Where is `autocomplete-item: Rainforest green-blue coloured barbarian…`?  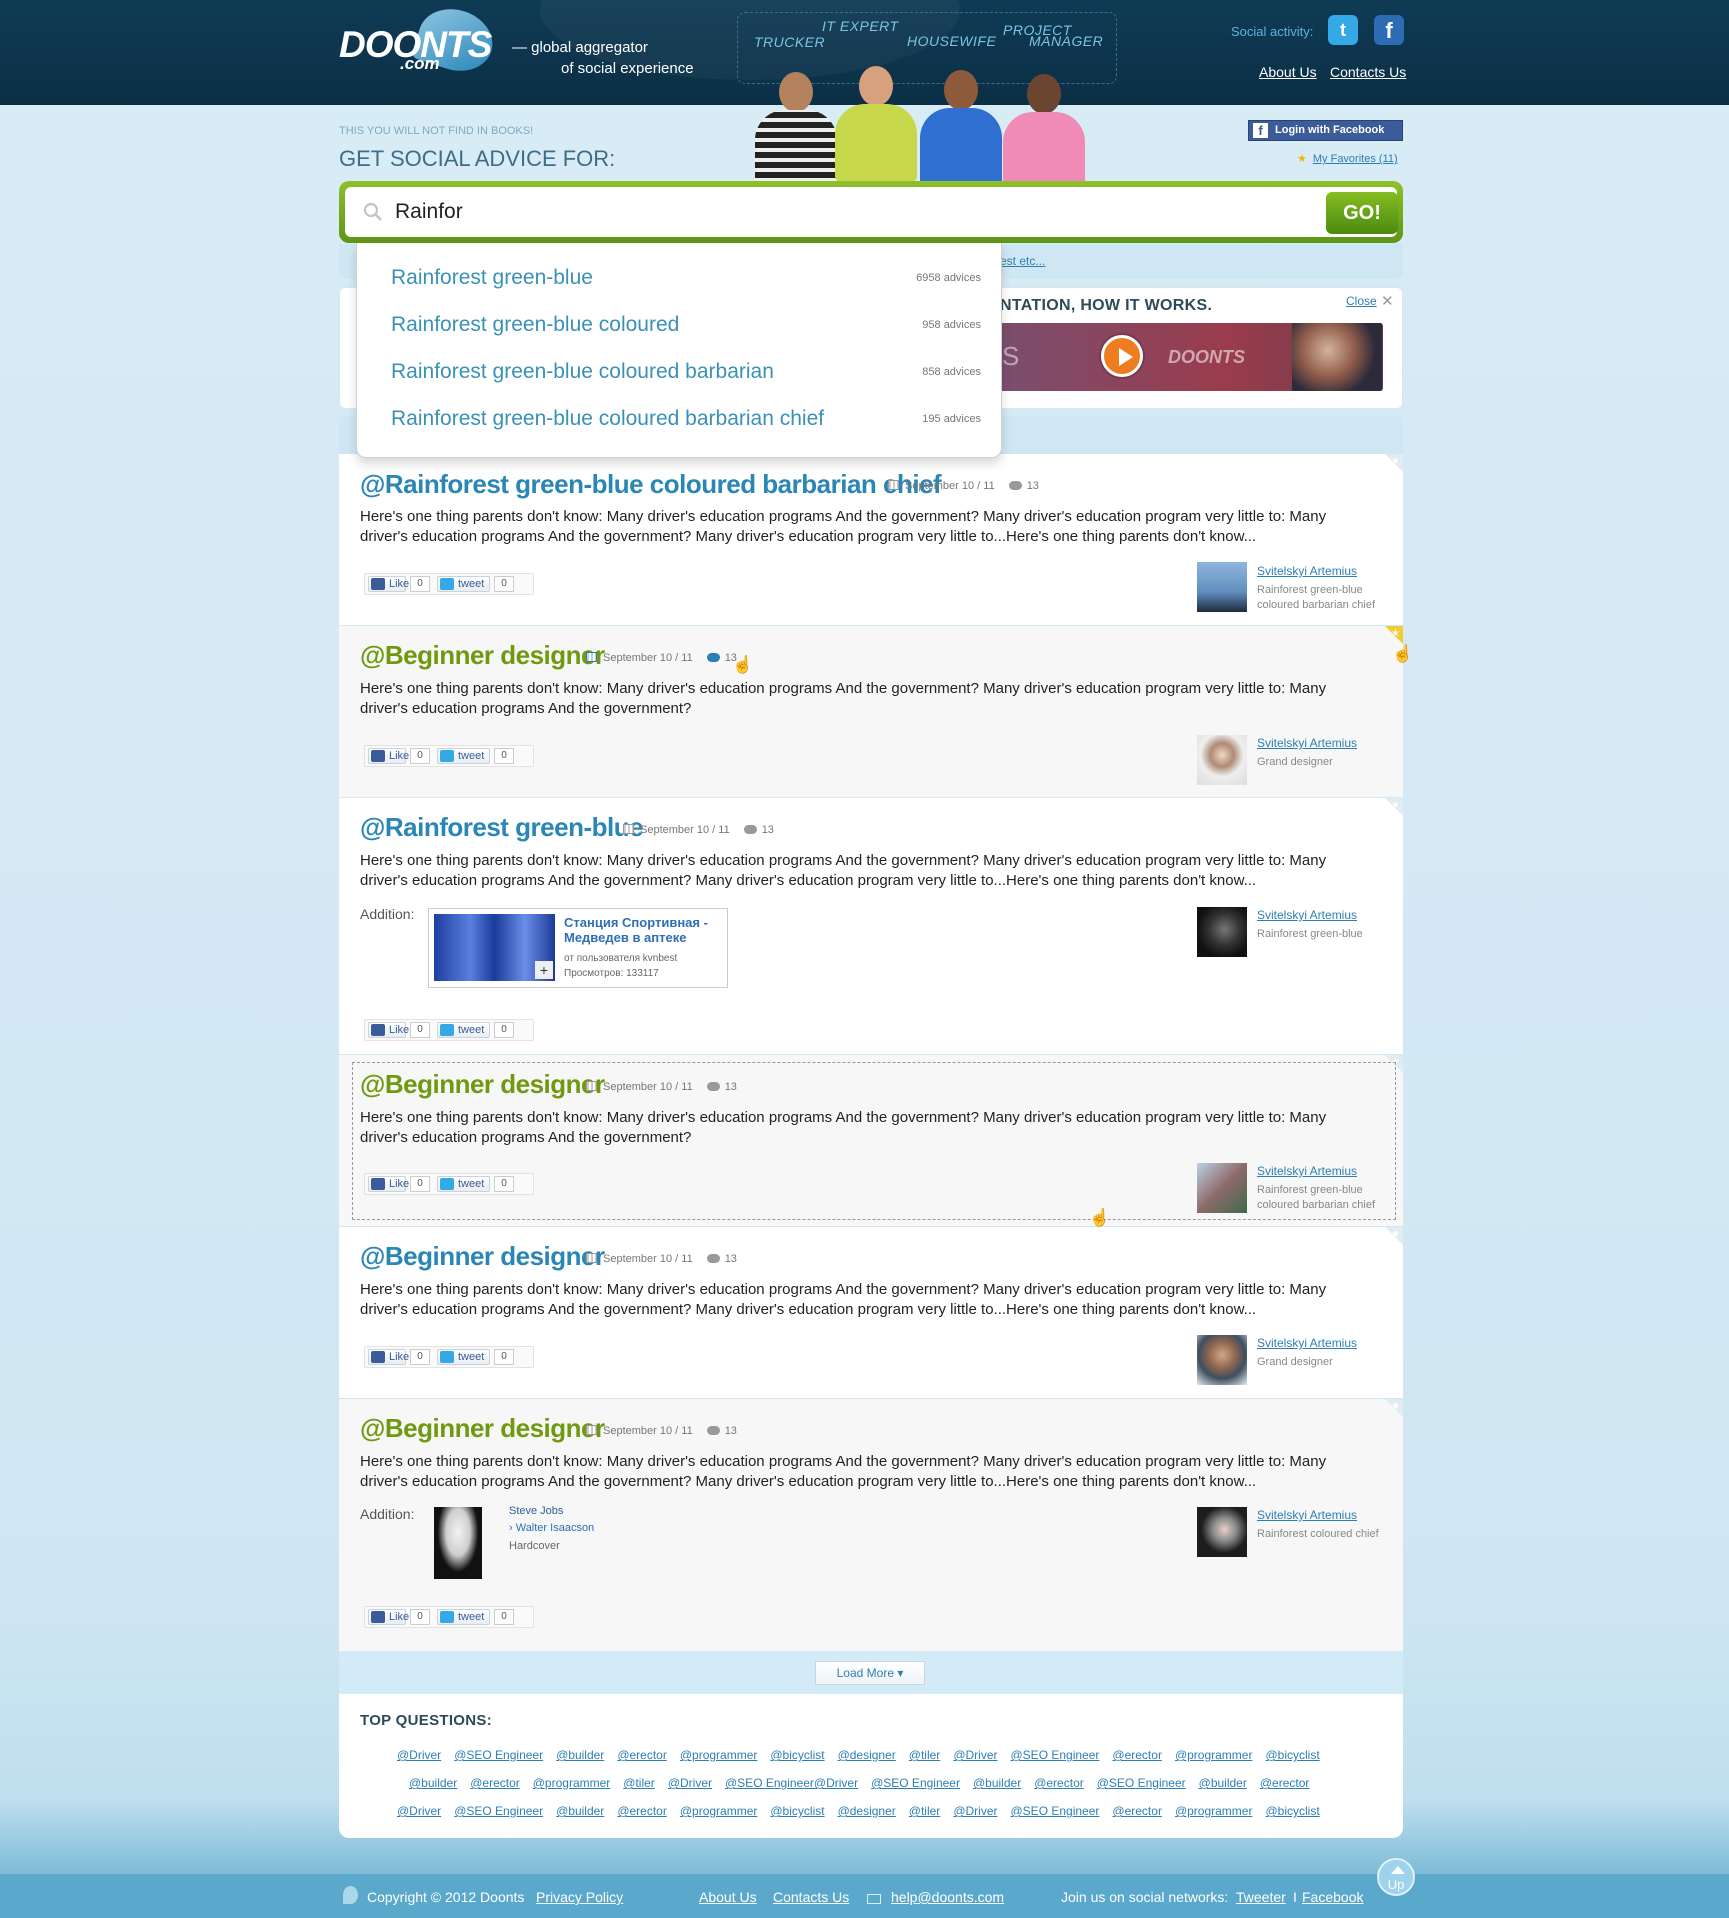 autocomplete-item: Rainforest green-blue coloured barbarian… is located at coordinates (686, 372).